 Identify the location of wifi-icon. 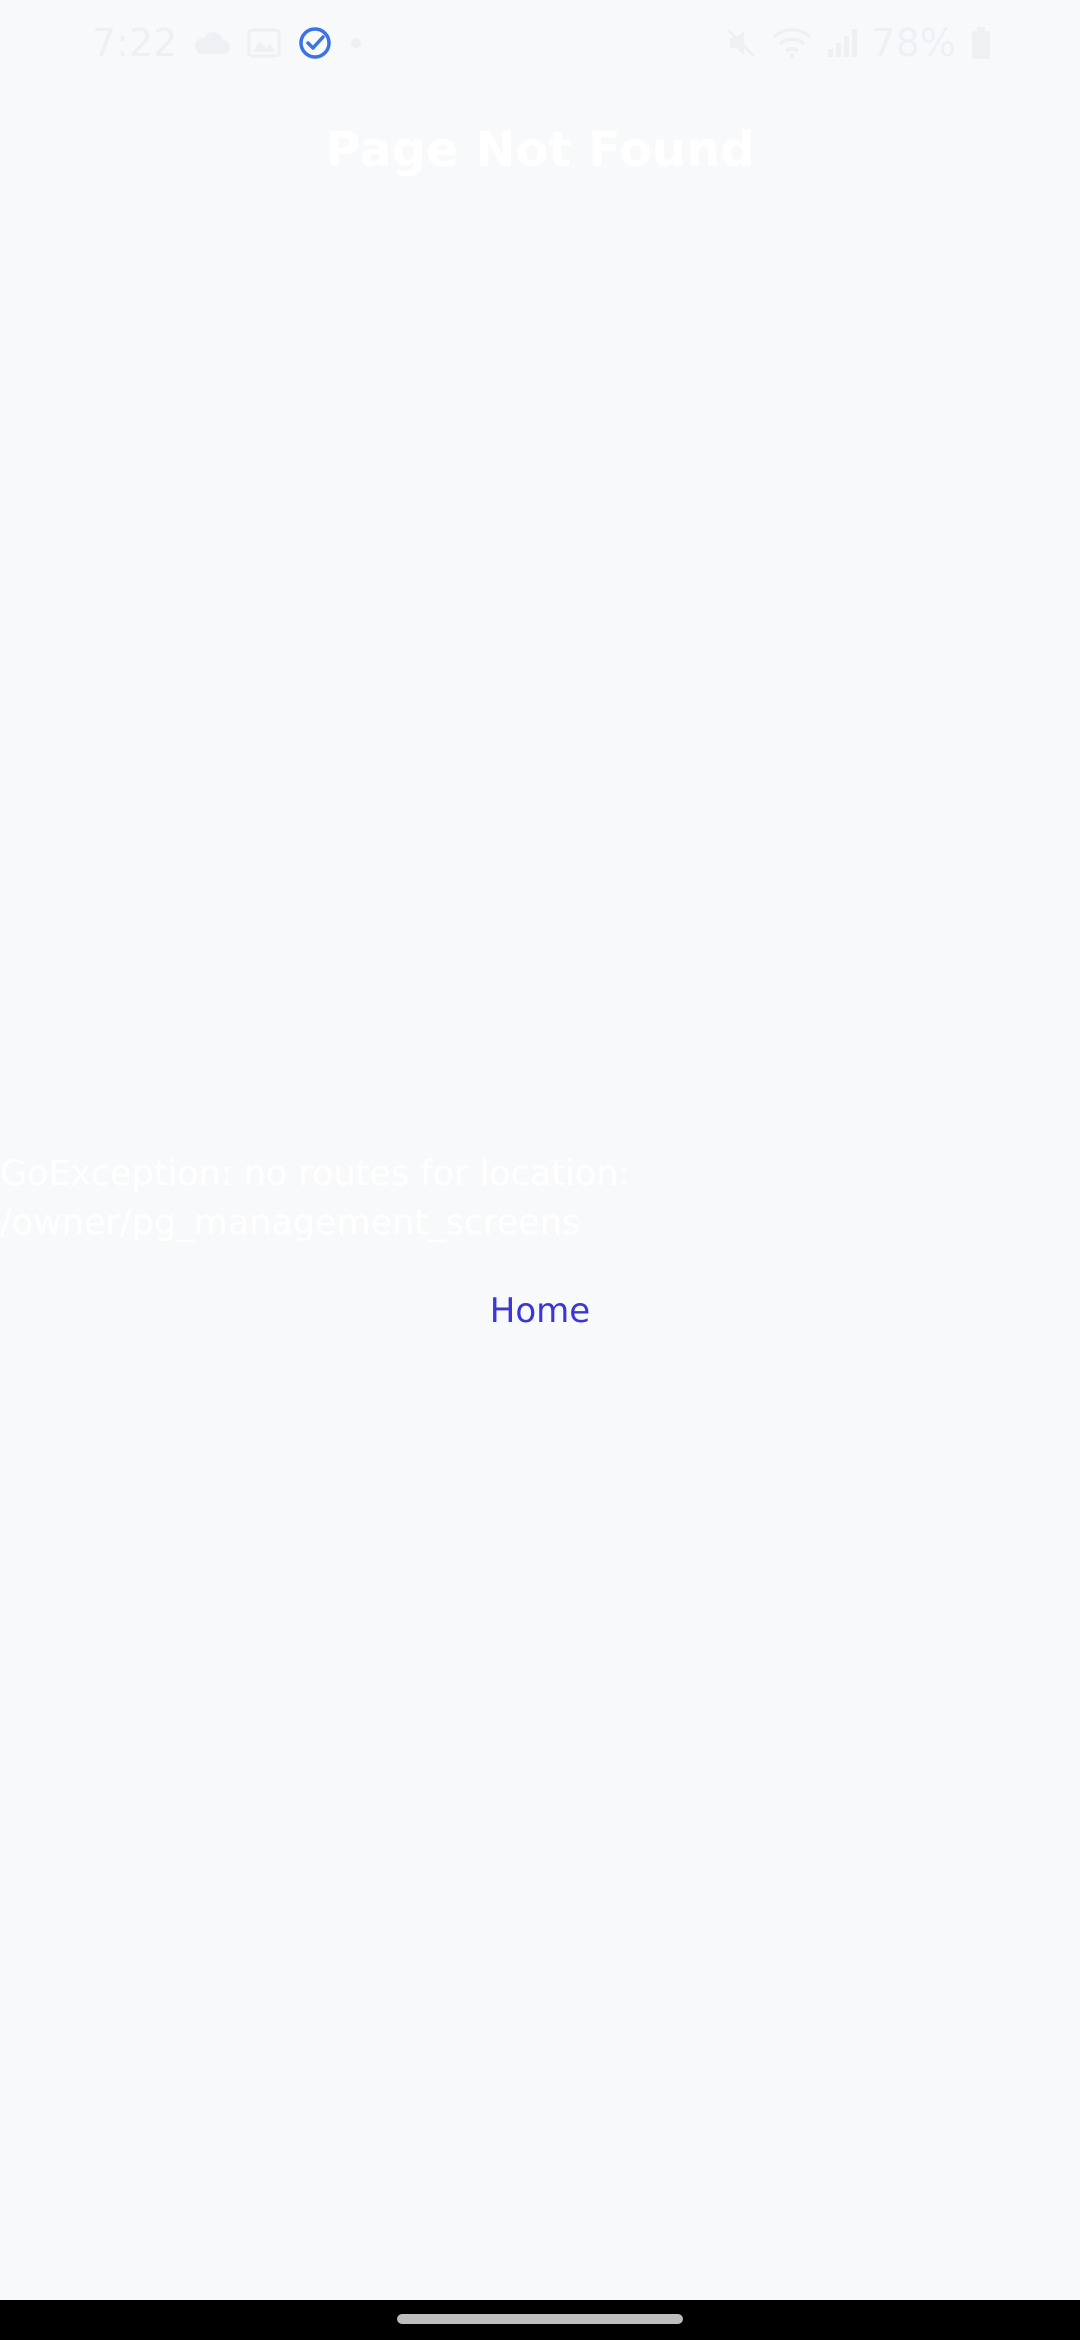
(792, 43).